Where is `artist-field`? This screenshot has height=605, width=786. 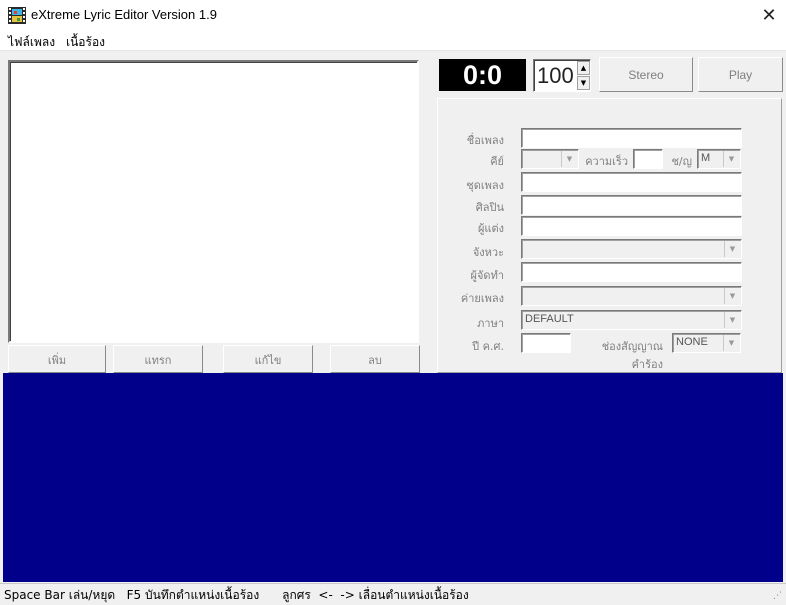 artist-field is located at coordinates (631, 205).